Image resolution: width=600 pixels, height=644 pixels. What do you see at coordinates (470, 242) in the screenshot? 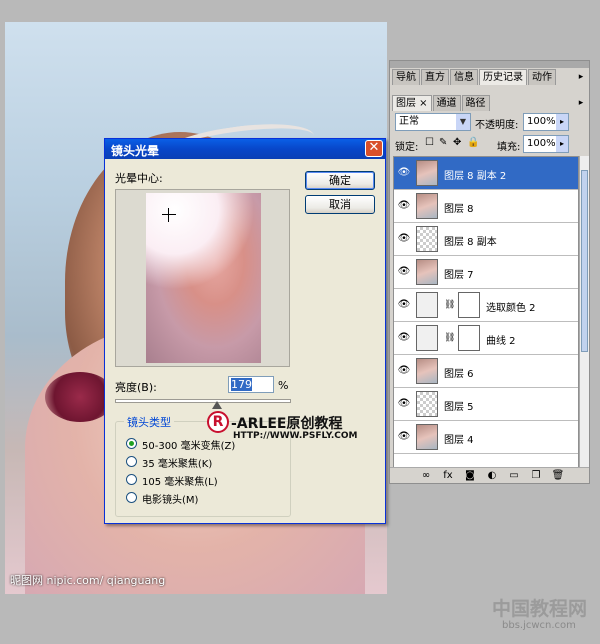
I see `layer-name: 图层 8 副本` at bounding box center [470, 242].